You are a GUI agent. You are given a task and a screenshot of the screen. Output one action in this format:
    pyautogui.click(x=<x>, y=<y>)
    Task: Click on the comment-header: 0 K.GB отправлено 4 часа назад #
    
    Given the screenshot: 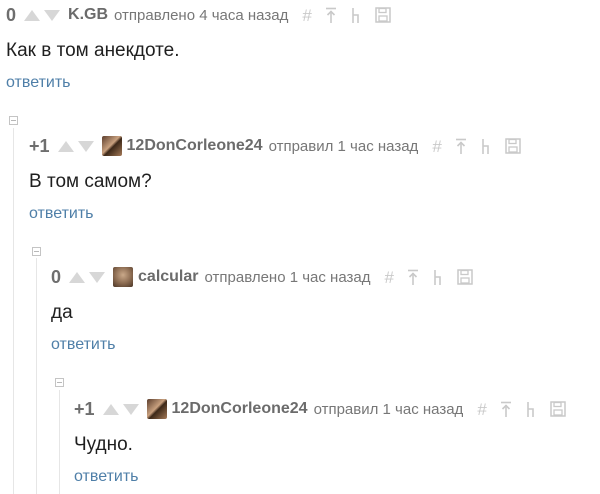 What is the action you would take?
    pyautogui.click(x=198, y=15)
    